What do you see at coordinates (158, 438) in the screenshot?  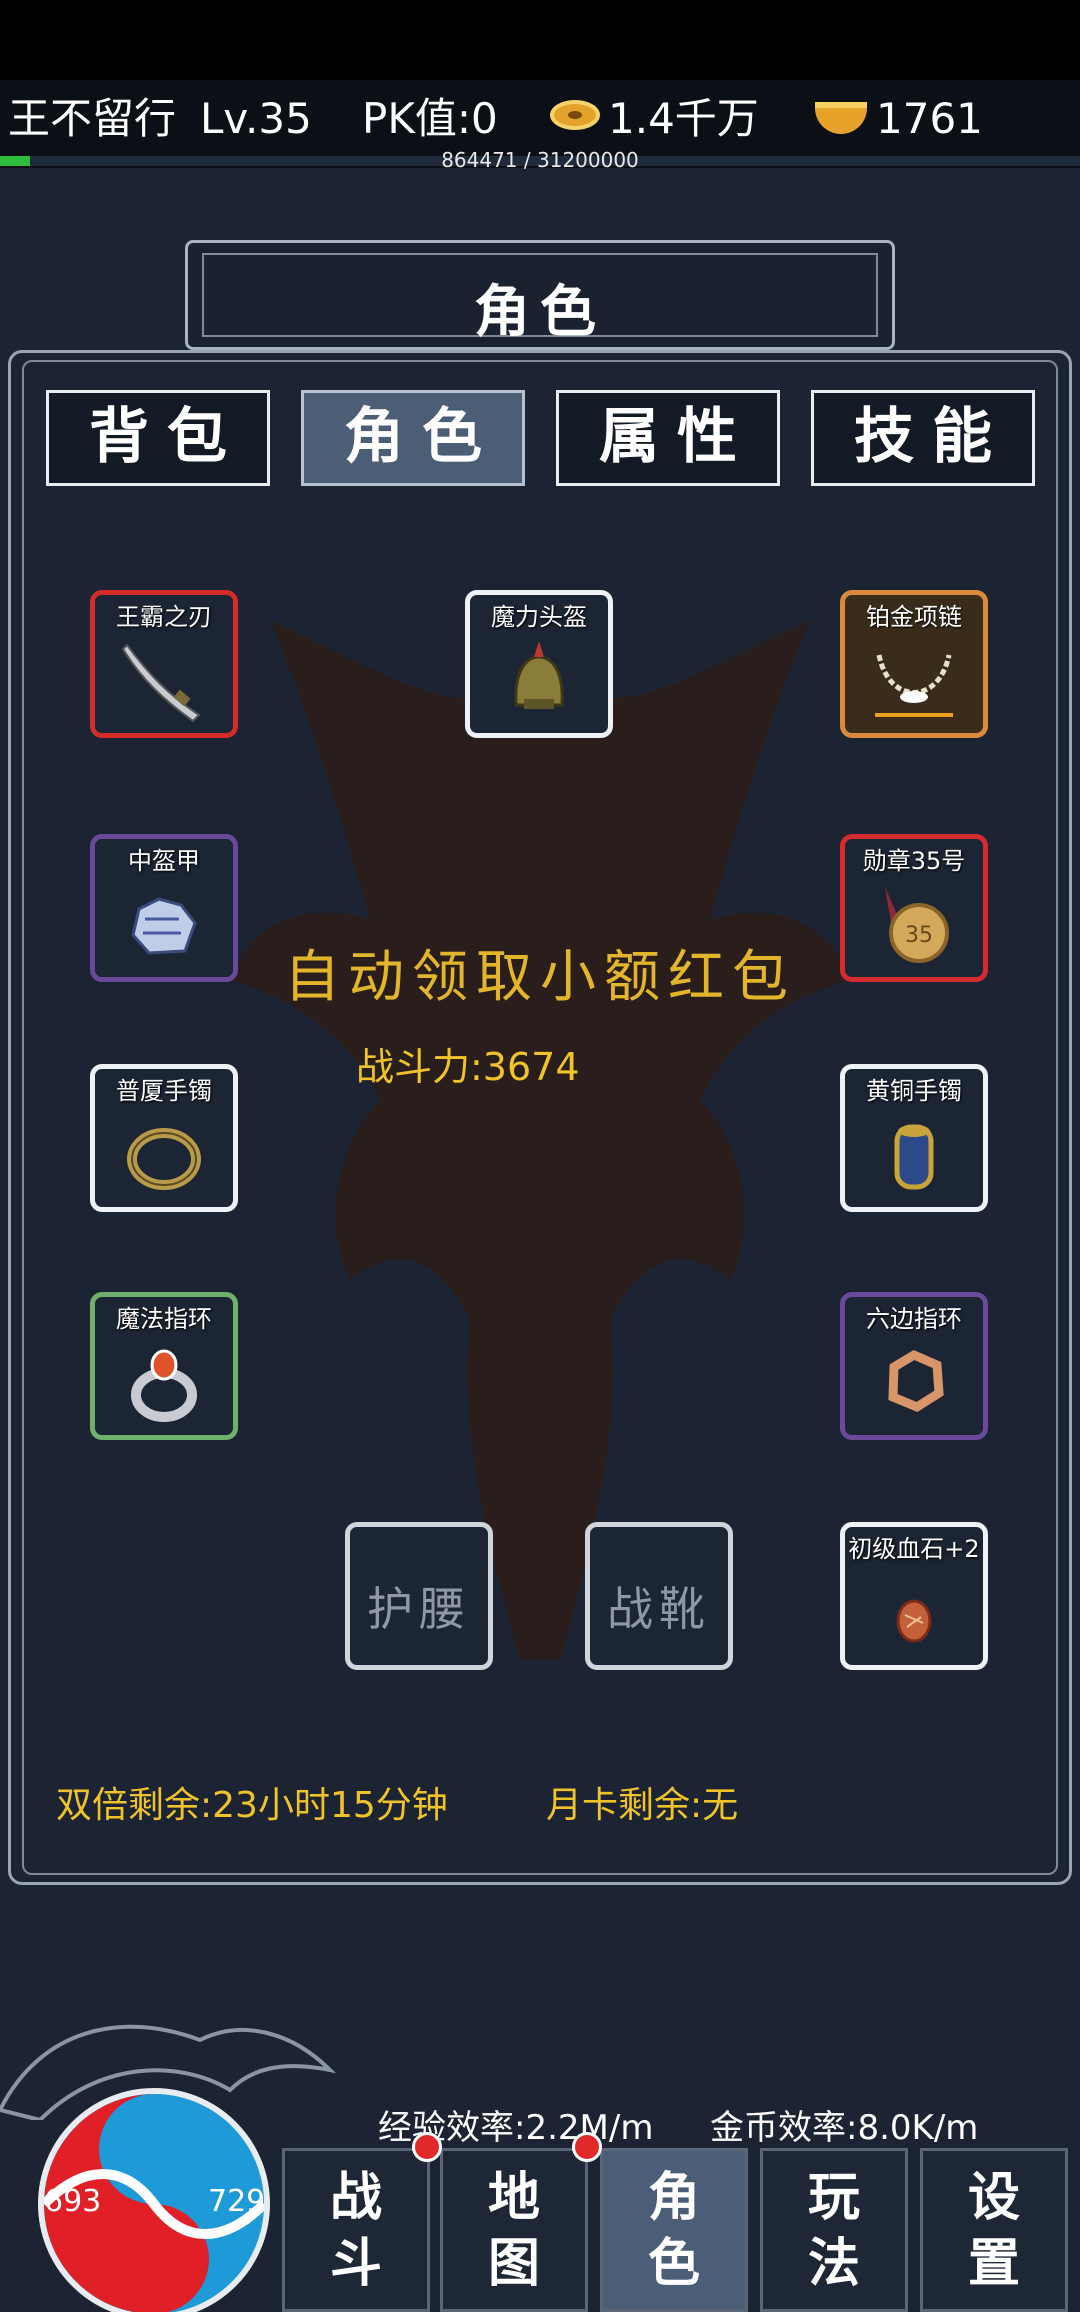 I see `tab-backpack: 背包` at bounding box center [158, 438].